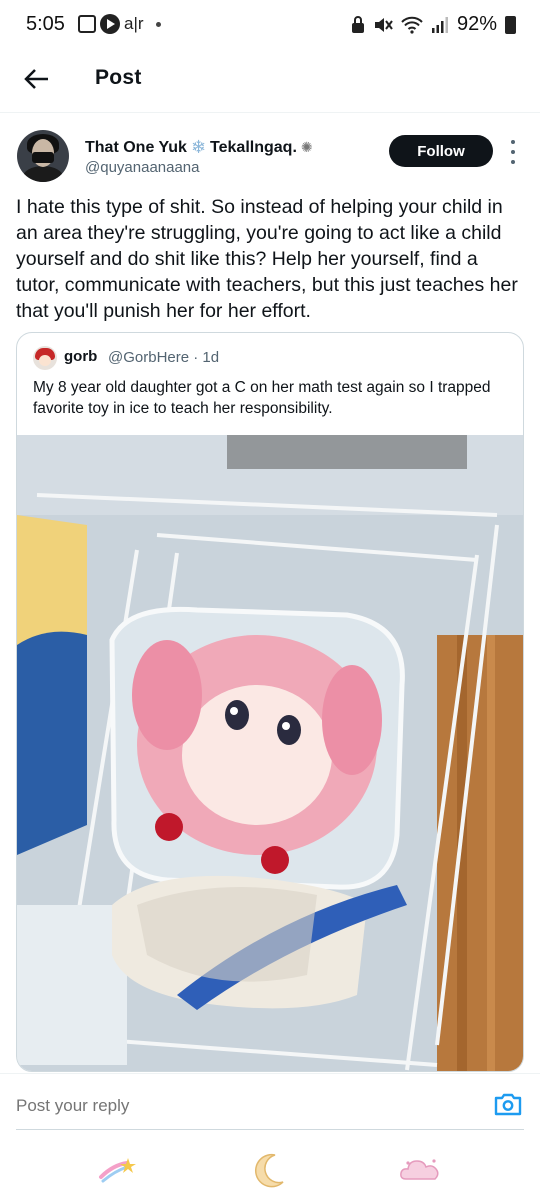 The width and height of the screenshot is (540, 1200). I want to click on post-header: Post, so click(270, 81).